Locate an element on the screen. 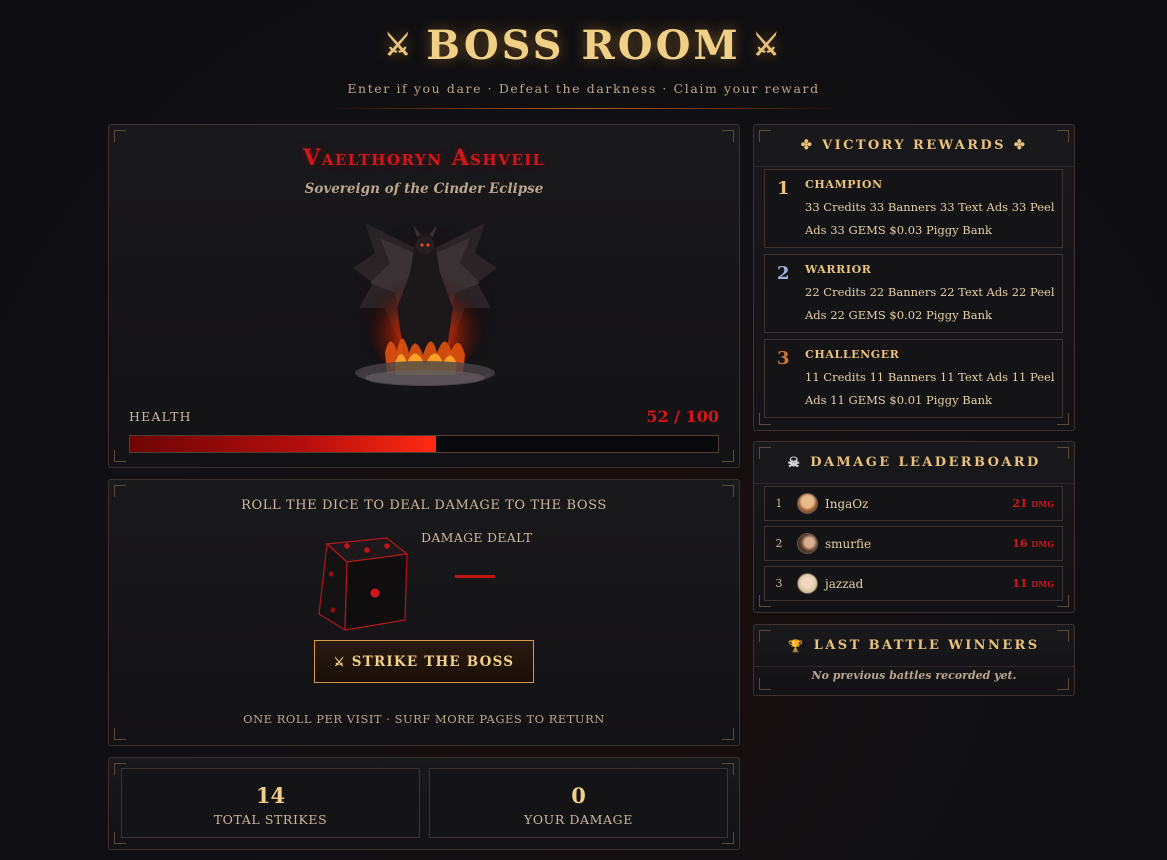  victory-rewards-header: ✤ VICTORY REWARDS ✤ is located at coordinates (914, 146).